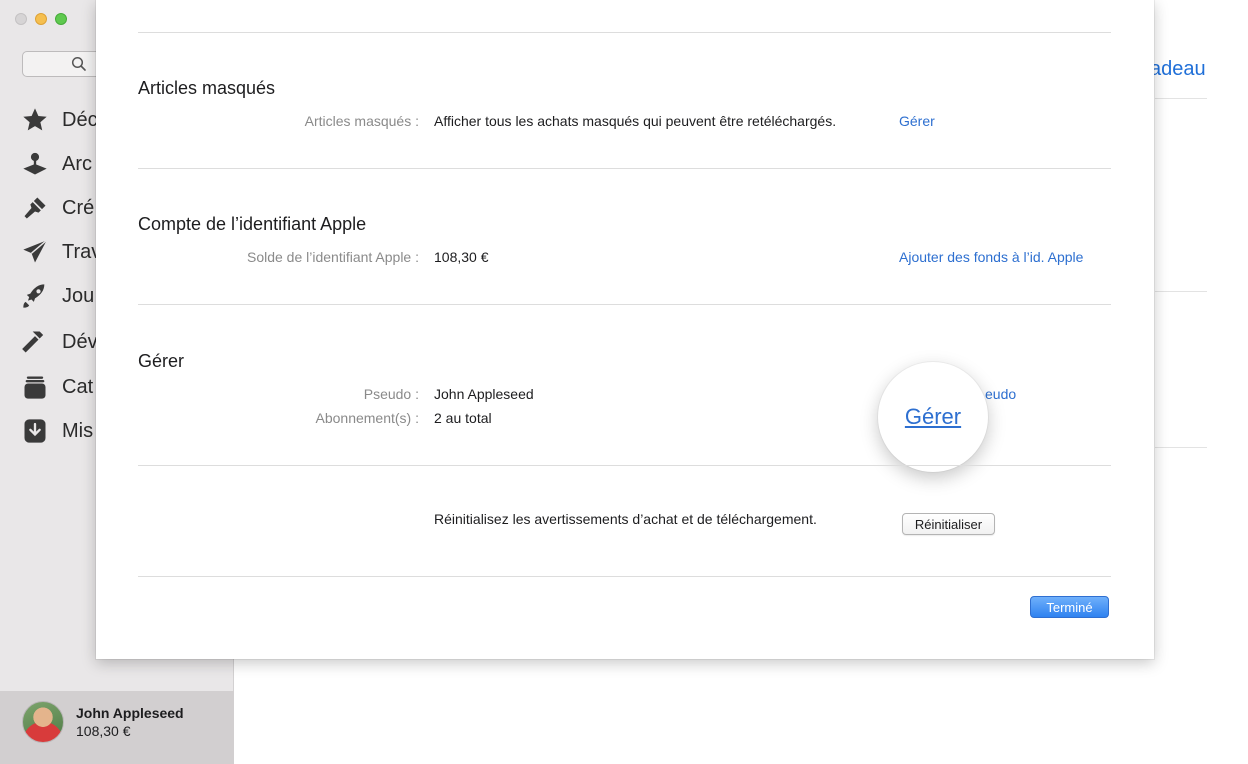  I want to click on manage-hidden-items-link: Gérer, so click(917, 121).